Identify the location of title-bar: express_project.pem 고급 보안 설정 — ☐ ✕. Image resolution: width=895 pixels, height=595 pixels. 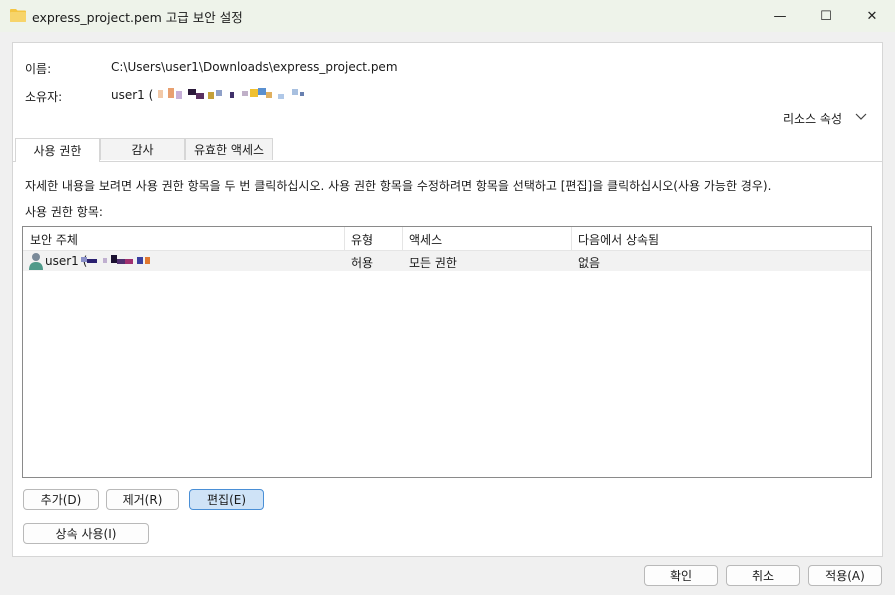
(447, 16).